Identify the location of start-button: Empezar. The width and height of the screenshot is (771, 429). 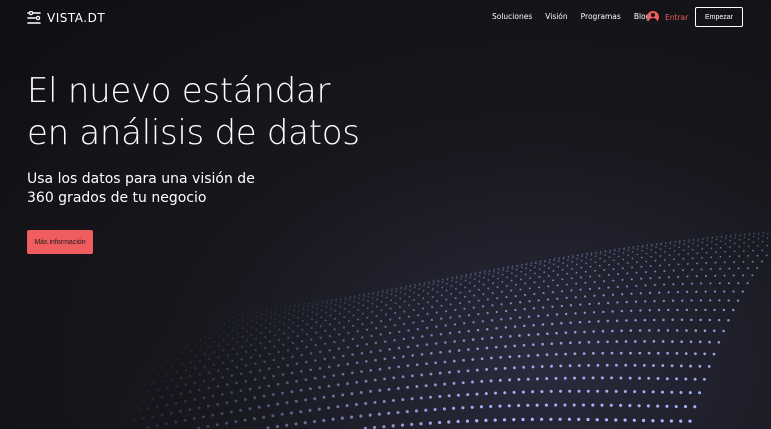
(719, 17).